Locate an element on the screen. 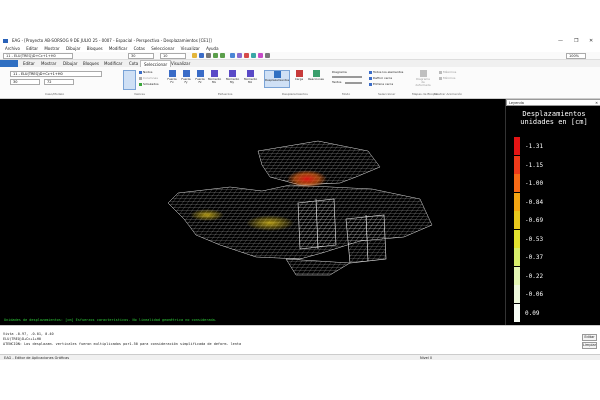 Image resolution: width=600 pixels, height=400 pixels. quick-toolbar: 11 - ELU(TREQ)D+Cc+1+H0 30 10 100% is located at coordinates (300, 56).